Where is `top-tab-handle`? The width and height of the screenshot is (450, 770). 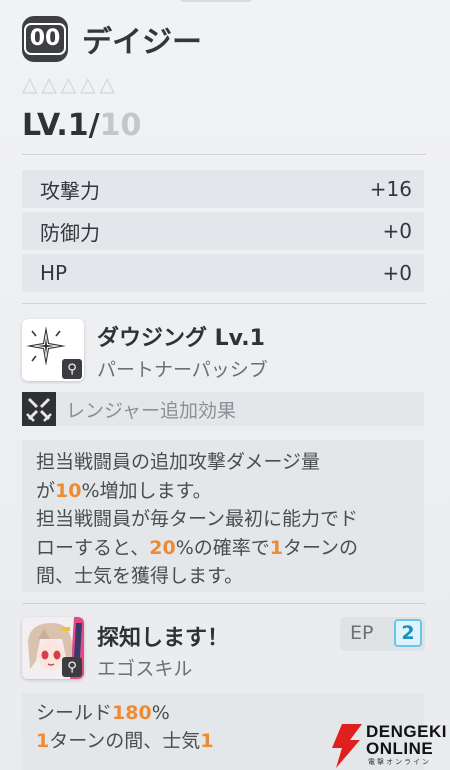
top-tab-handle is located at coordinates (216, 1).